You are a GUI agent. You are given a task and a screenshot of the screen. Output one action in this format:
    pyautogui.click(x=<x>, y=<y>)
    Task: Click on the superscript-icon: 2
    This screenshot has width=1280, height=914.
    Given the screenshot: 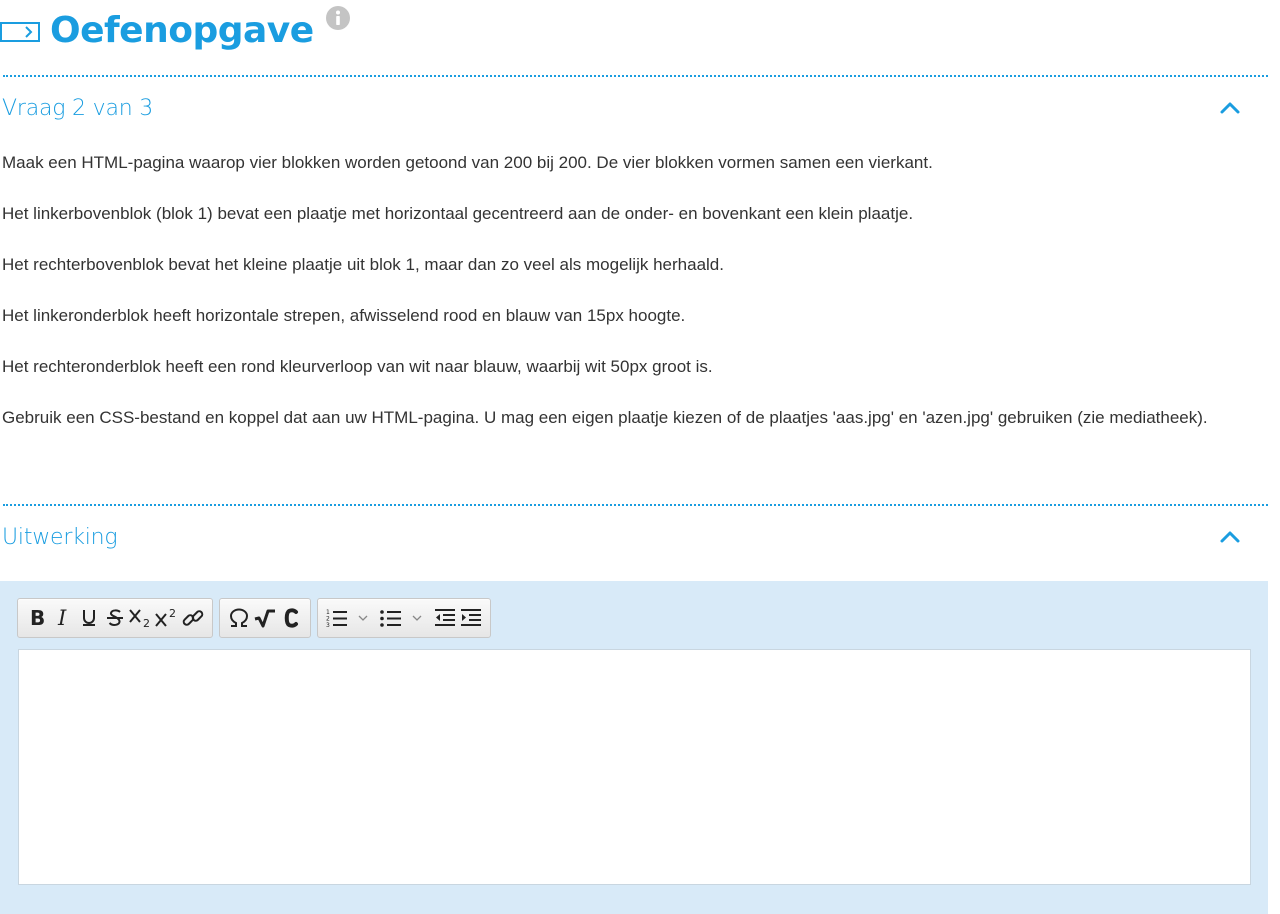 What is the action you would take?
    pyautogui.click(x=167, y=618)
    